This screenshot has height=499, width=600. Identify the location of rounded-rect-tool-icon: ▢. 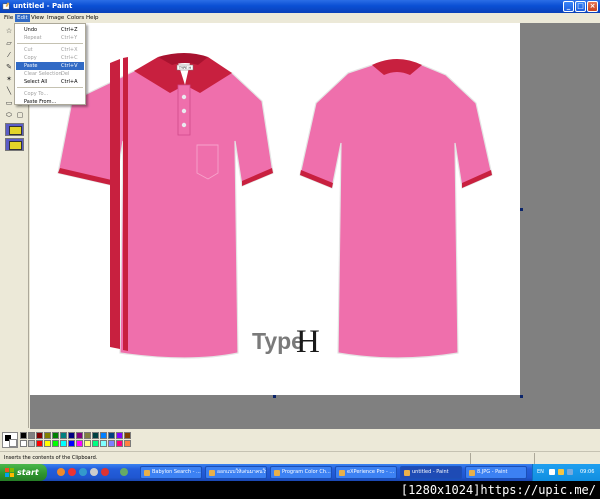
(20, 115).